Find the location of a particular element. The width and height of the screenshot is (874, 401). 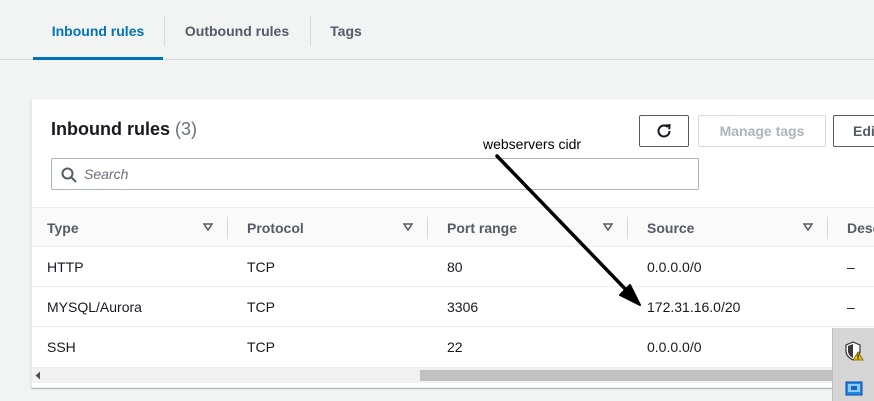

table-row: MYSQL/Aurora TCP 3306 172.31.16.0/20 – is located at coordinates (453, 307).